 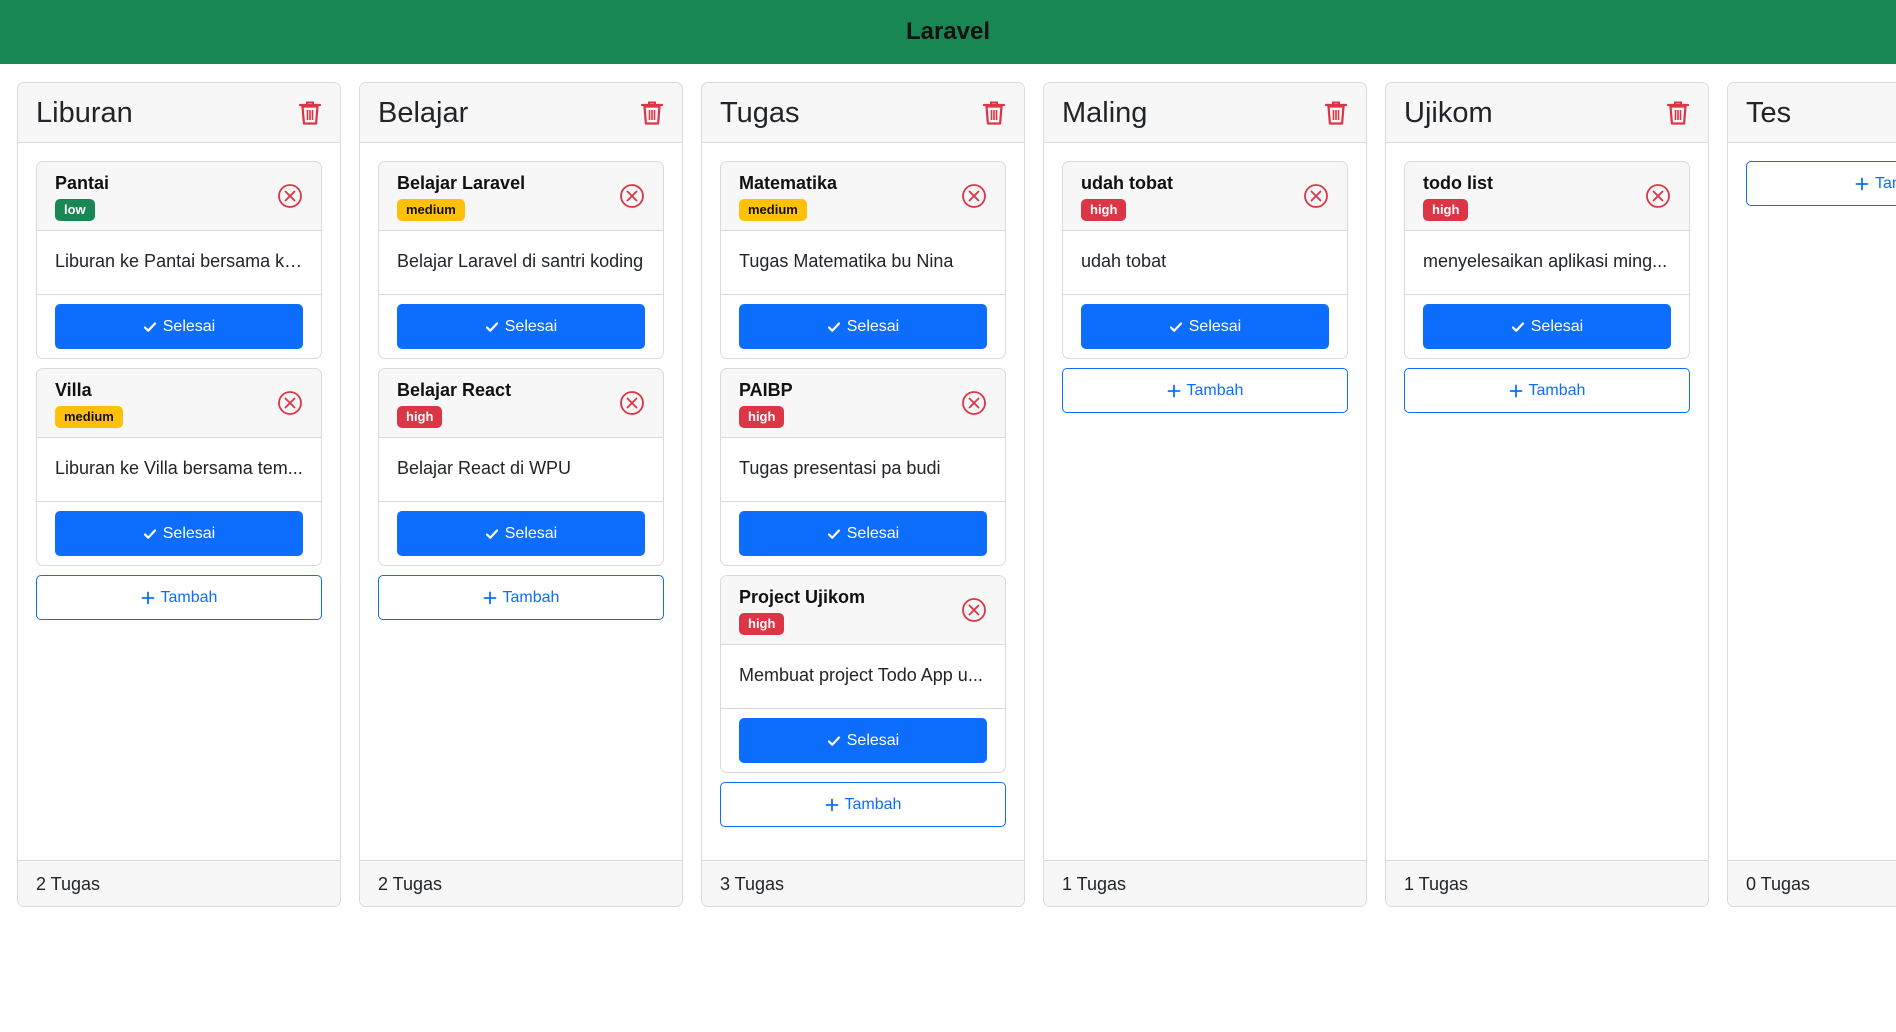 I want to click on column-title: Tugas, so click(x=760, y=113).